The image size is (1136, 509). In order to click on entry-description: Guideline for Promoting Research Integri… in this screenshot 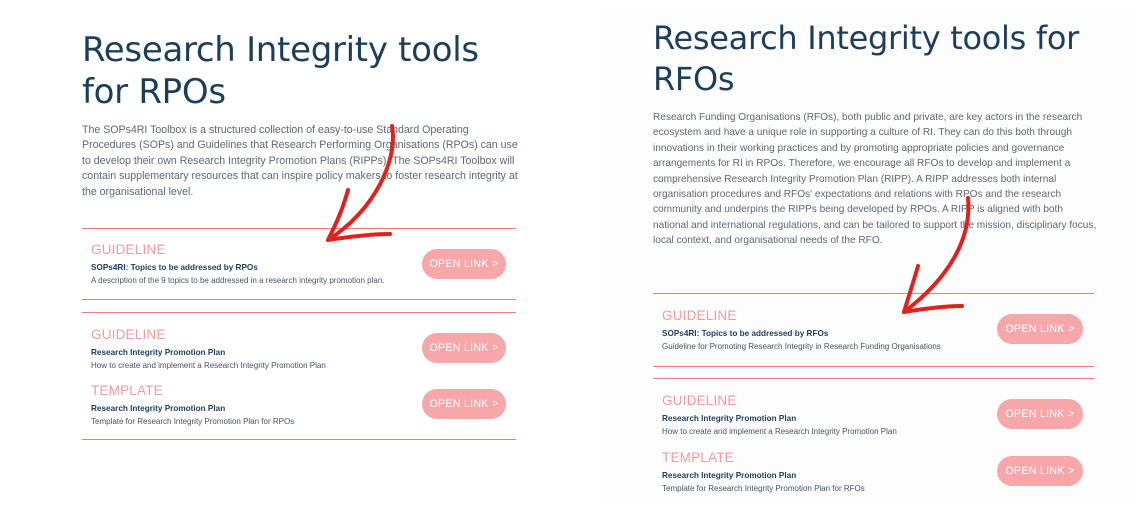, I will do `click(801, 346)`.